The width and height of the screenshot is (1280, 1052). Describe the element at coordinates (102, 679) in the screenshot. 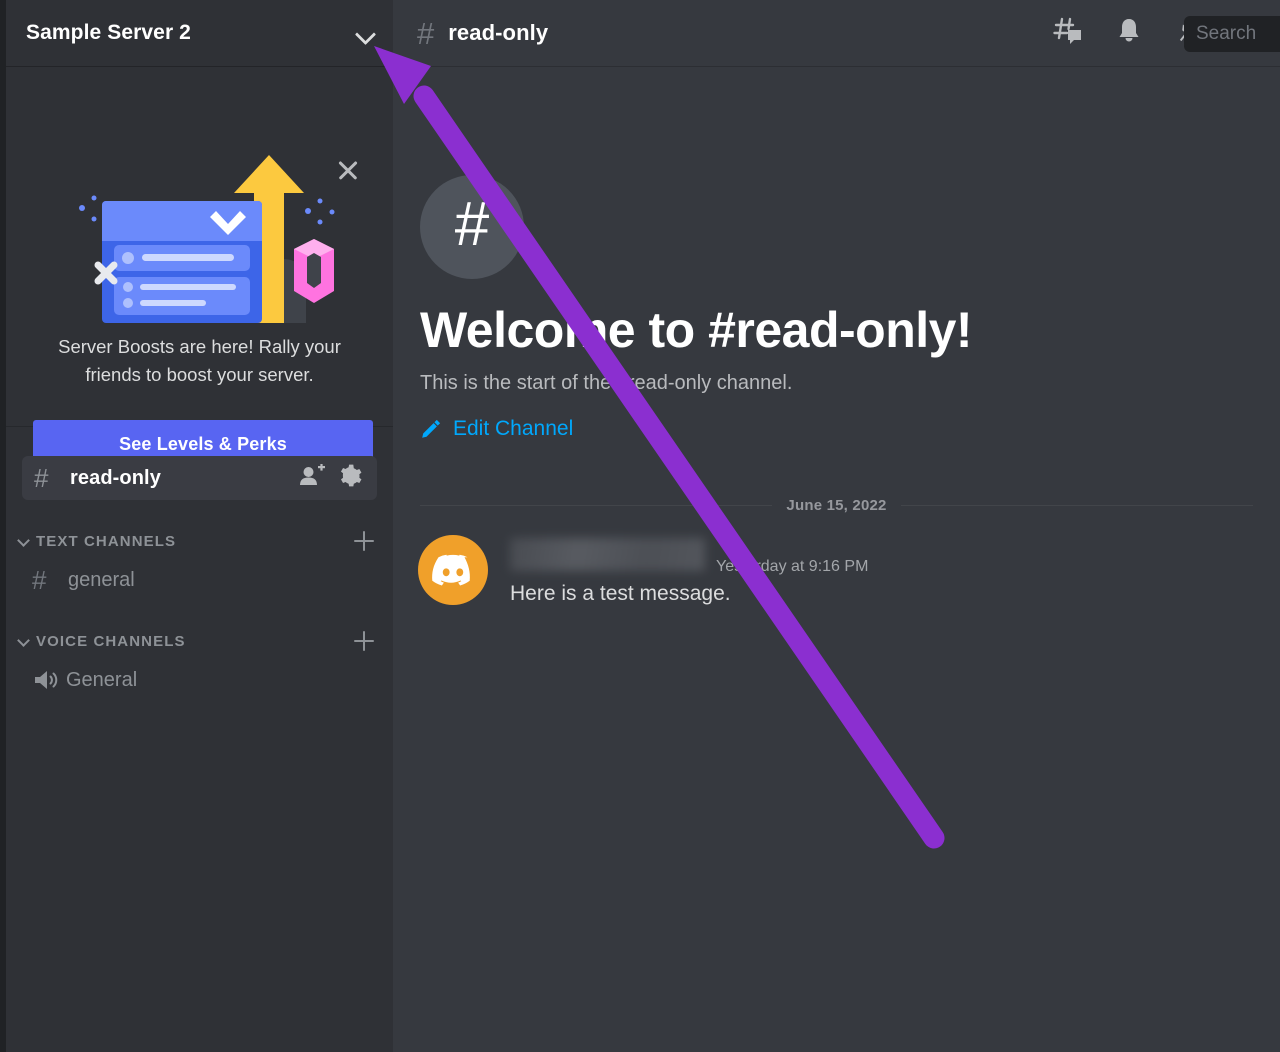

I see `channel-label: General` at that location.